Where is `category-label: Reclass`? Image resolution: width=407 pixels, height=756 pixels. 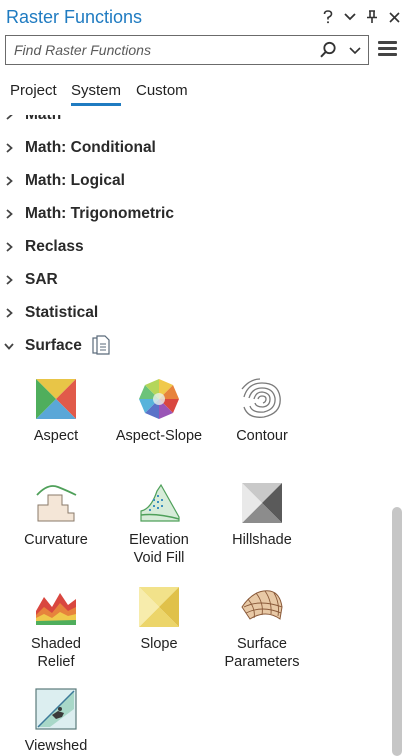
category-label: Reclass is located at coordinates (54, 246).